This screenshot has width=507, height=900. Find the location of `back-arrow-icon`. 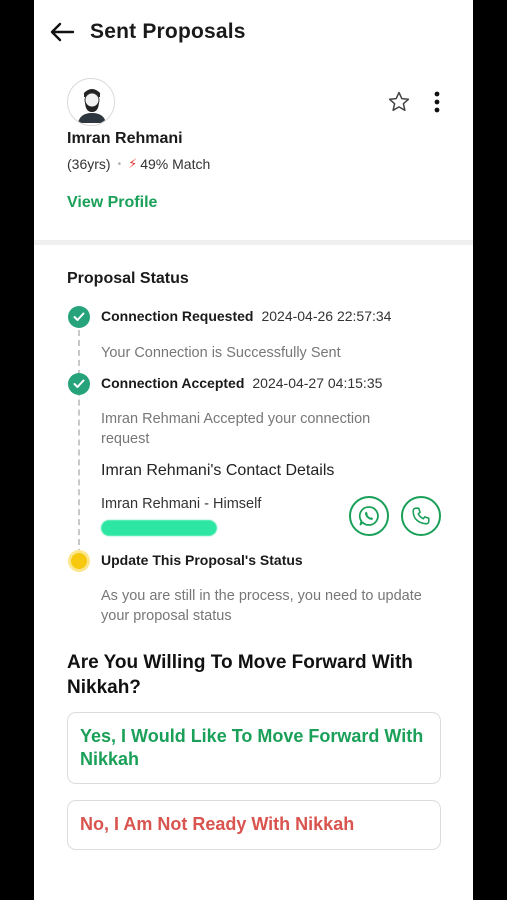

back-arrow-icon is located at coordinates (62, 32).